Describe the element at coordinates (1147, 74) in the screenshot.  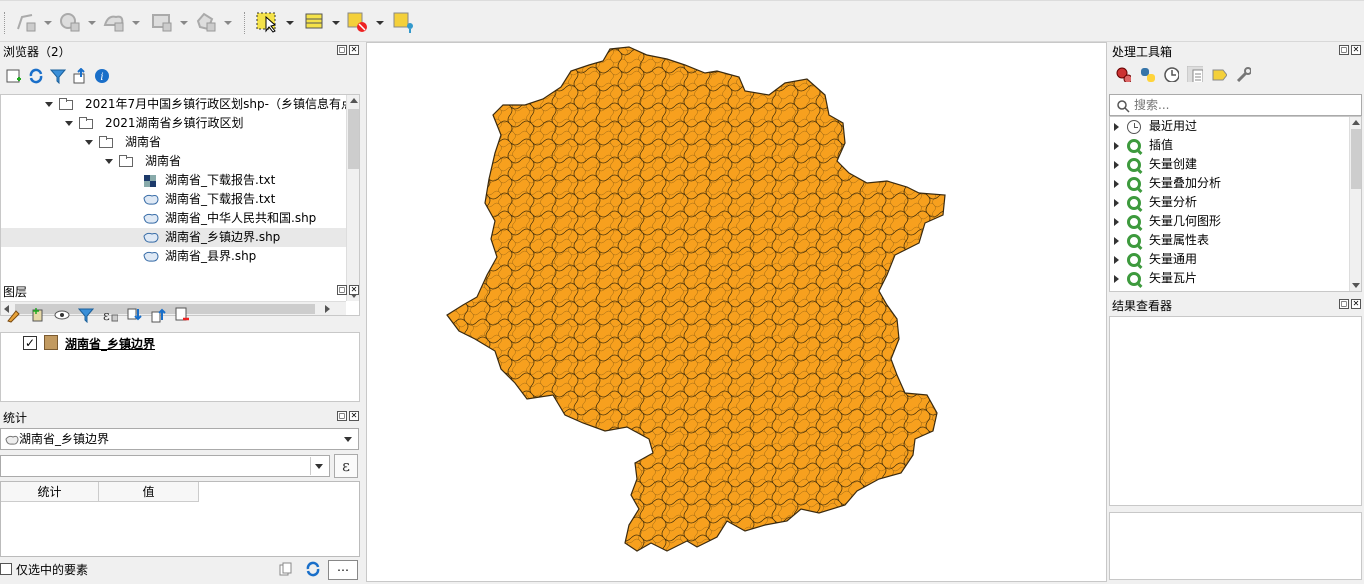
I see `python-icon` at that location.